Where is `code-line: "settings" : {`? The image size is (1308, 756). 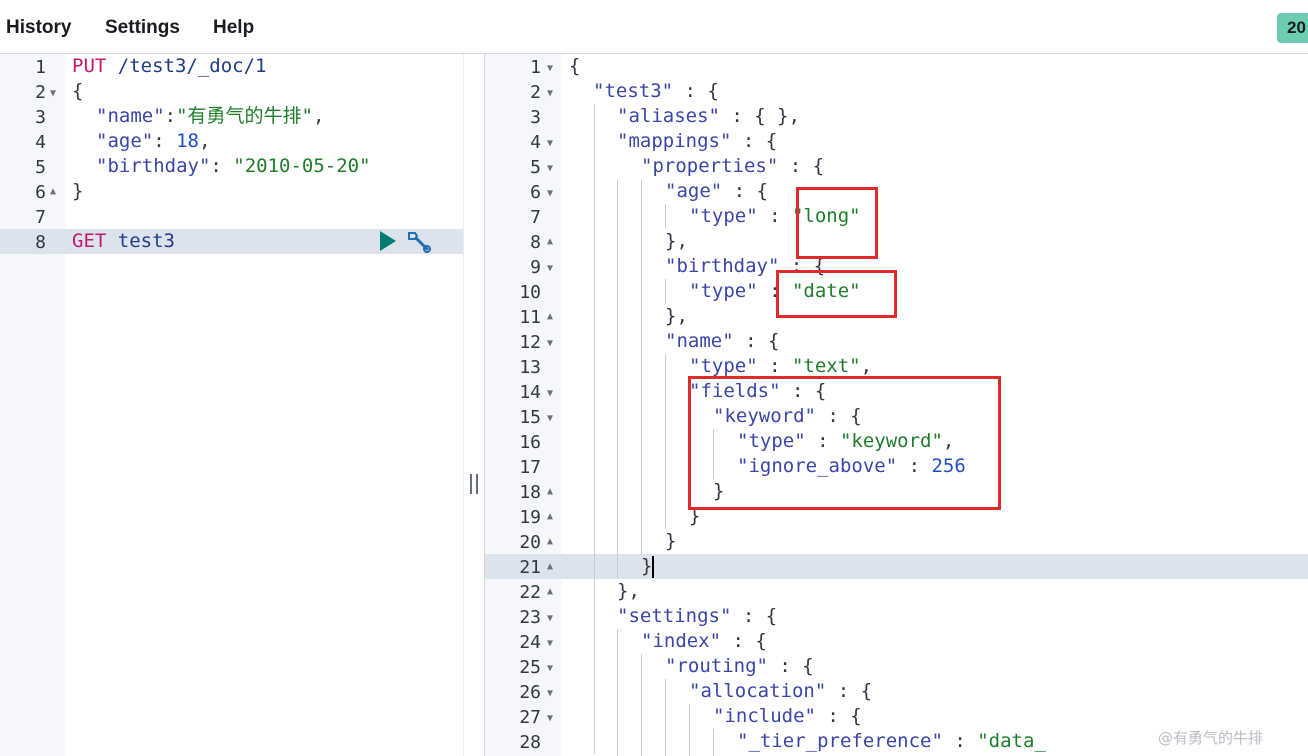
code-line: "settings" : { is located at coordinates (697, 616).